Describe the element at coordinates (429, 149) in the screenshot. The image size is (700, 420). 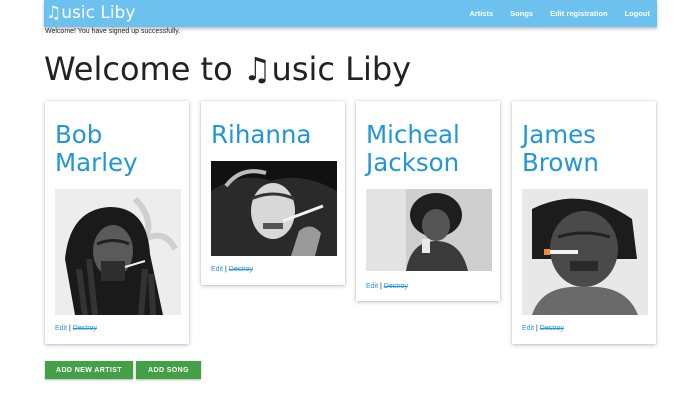
I see `artist-name: Micheal Jackson` at that location.